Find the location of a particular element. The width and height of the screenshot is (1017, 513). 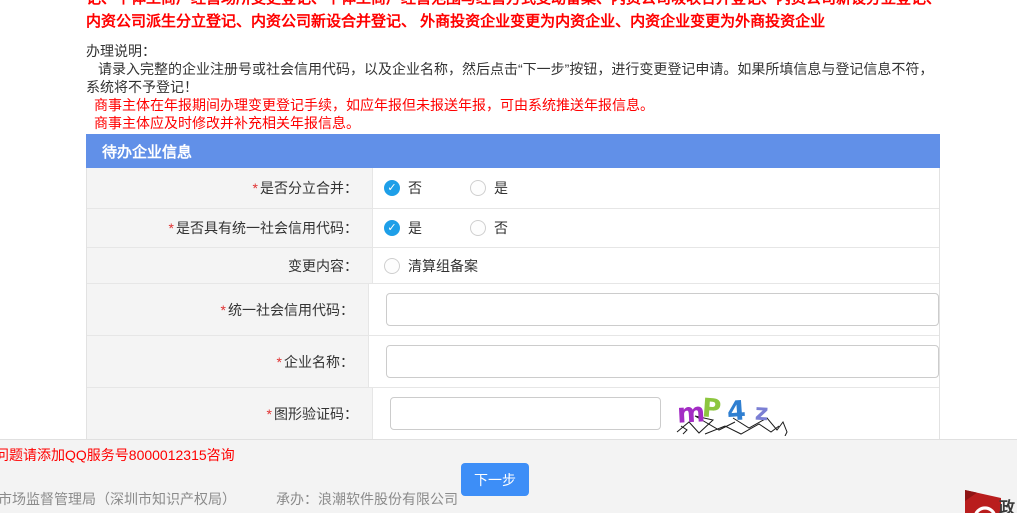

captcha-image: m P 4 z is located at coordinates (735, 414).